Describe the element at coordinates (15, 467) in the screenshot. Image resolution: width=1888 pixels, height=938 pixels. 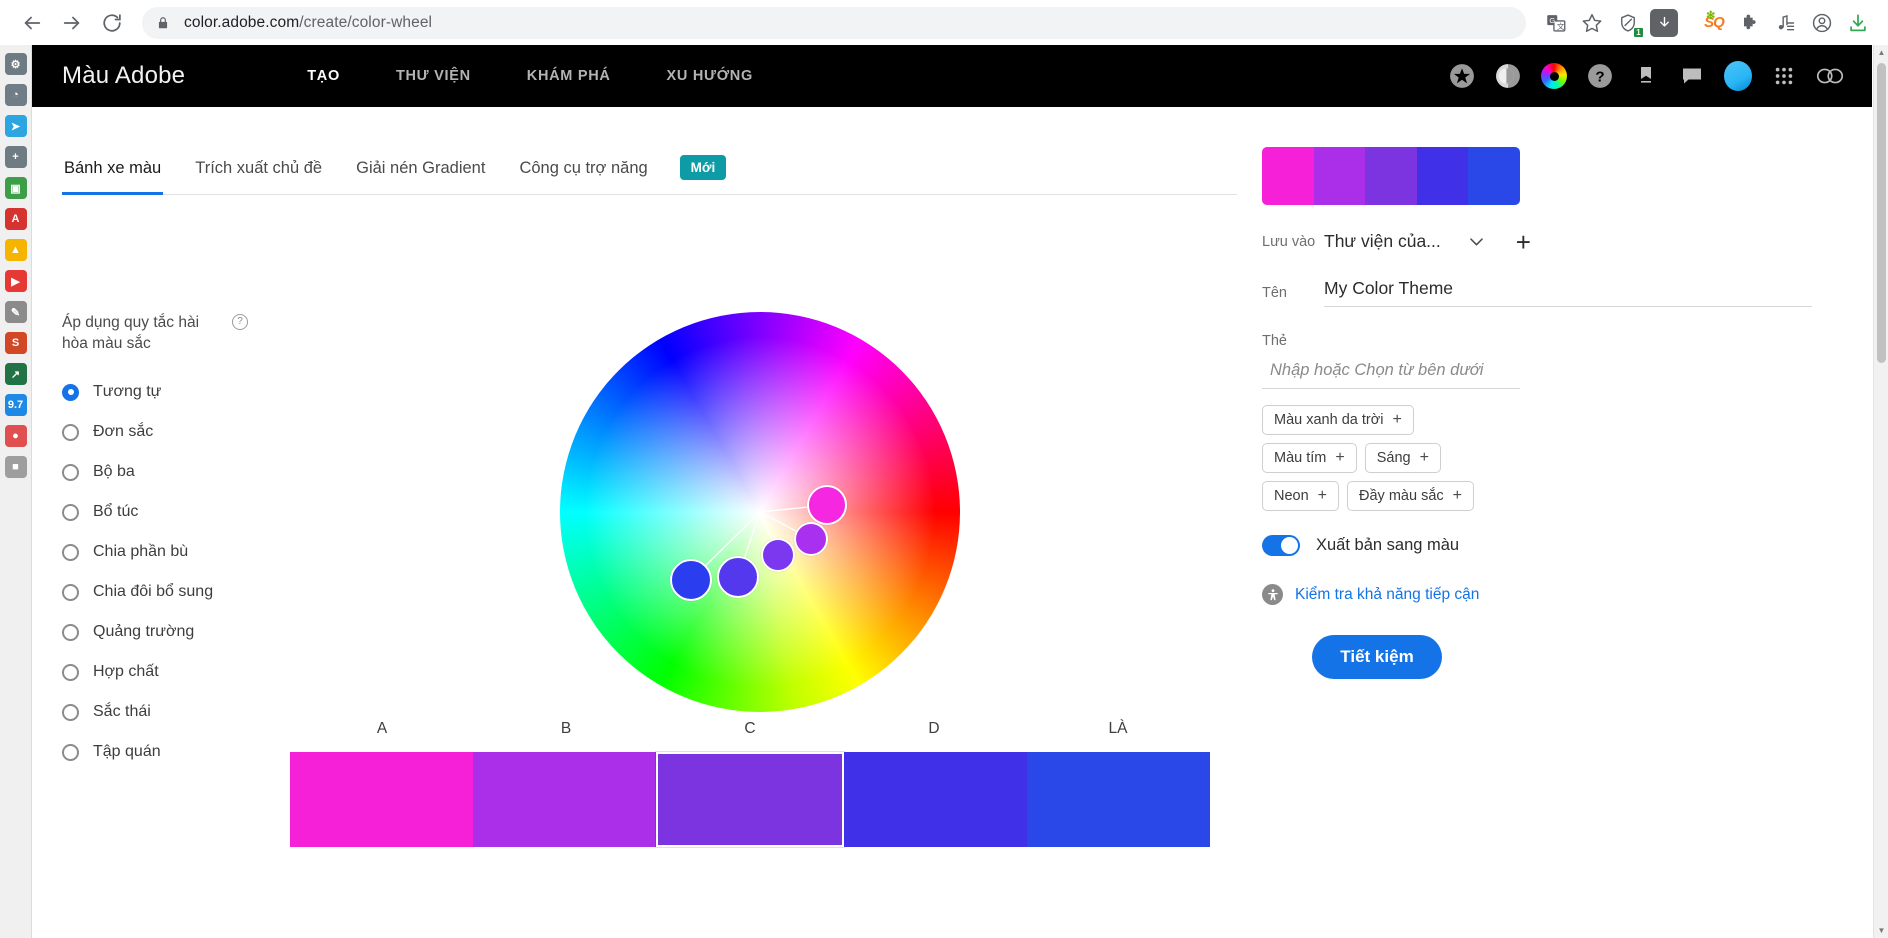
I see `grey-app-icon: ■` at that location.